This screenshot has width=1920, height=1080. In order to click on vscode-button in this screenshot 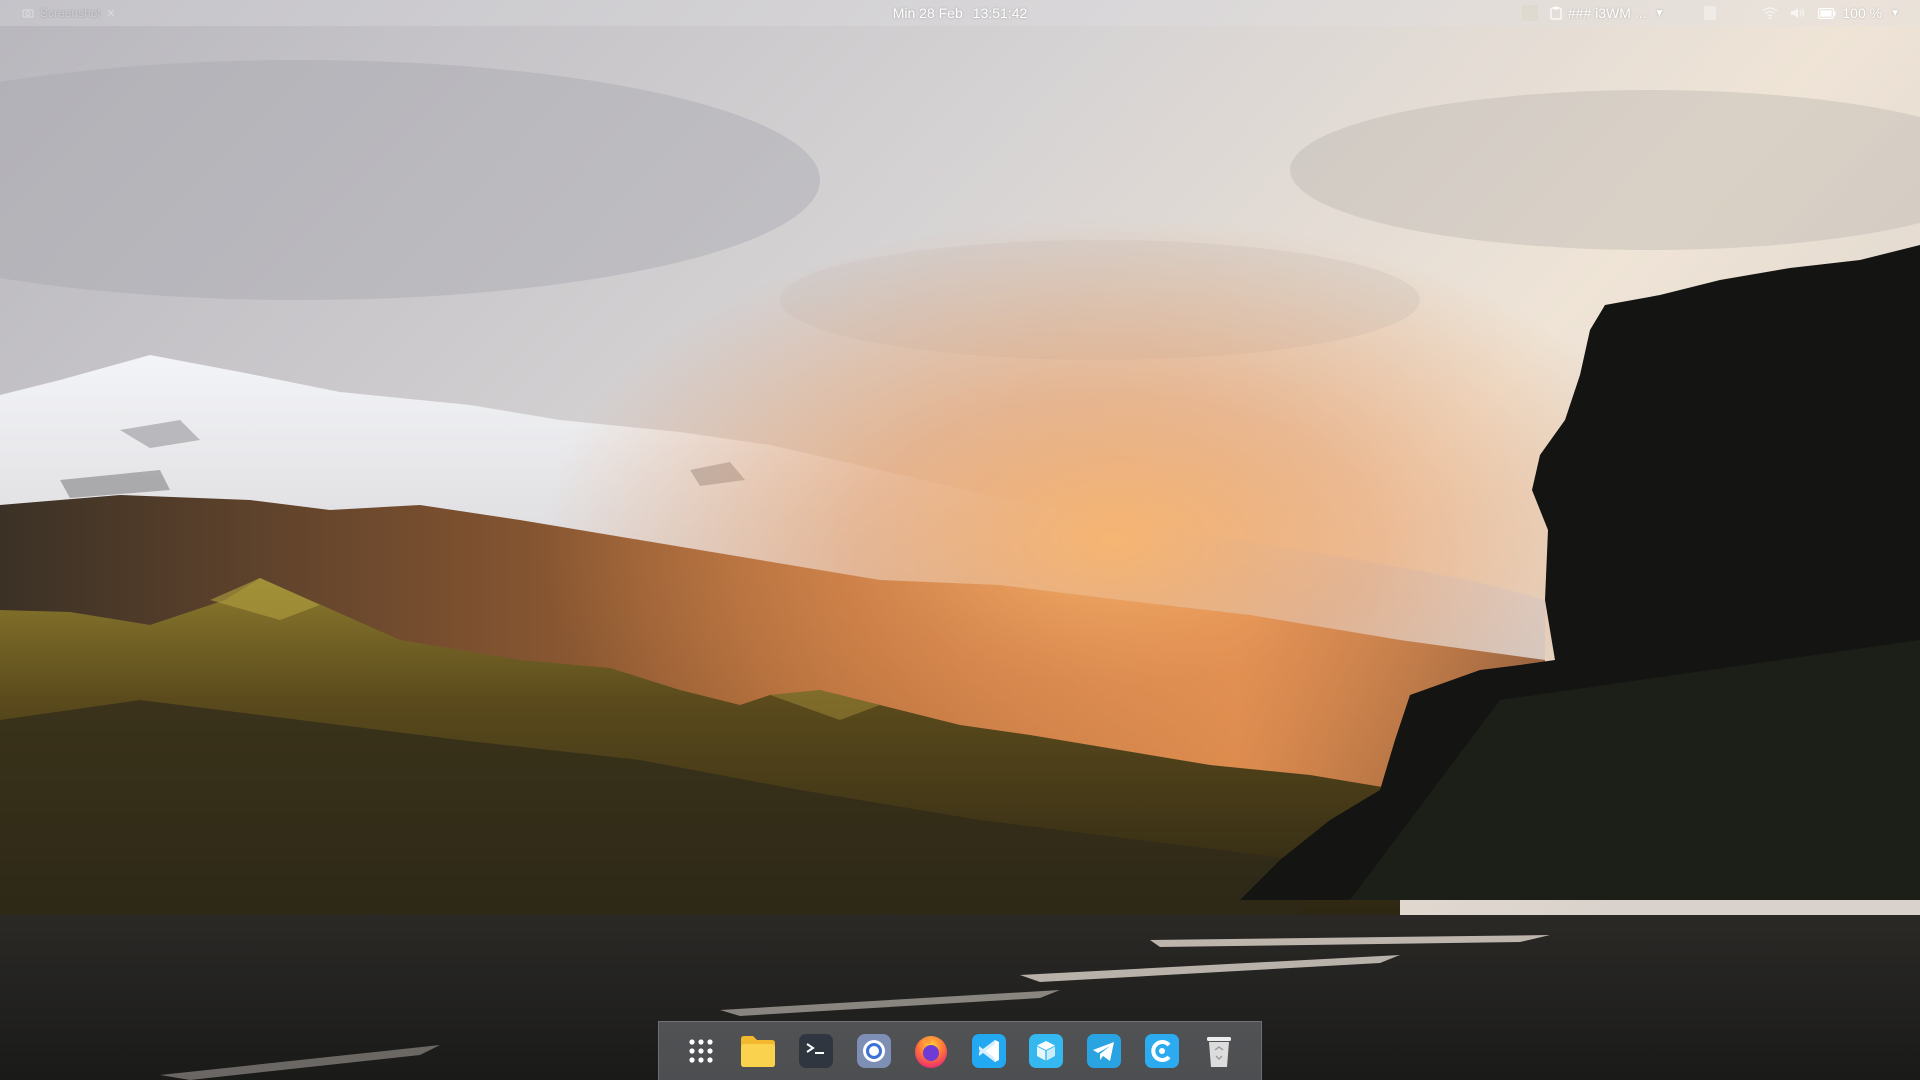, I will do `click(989, 1051)`.